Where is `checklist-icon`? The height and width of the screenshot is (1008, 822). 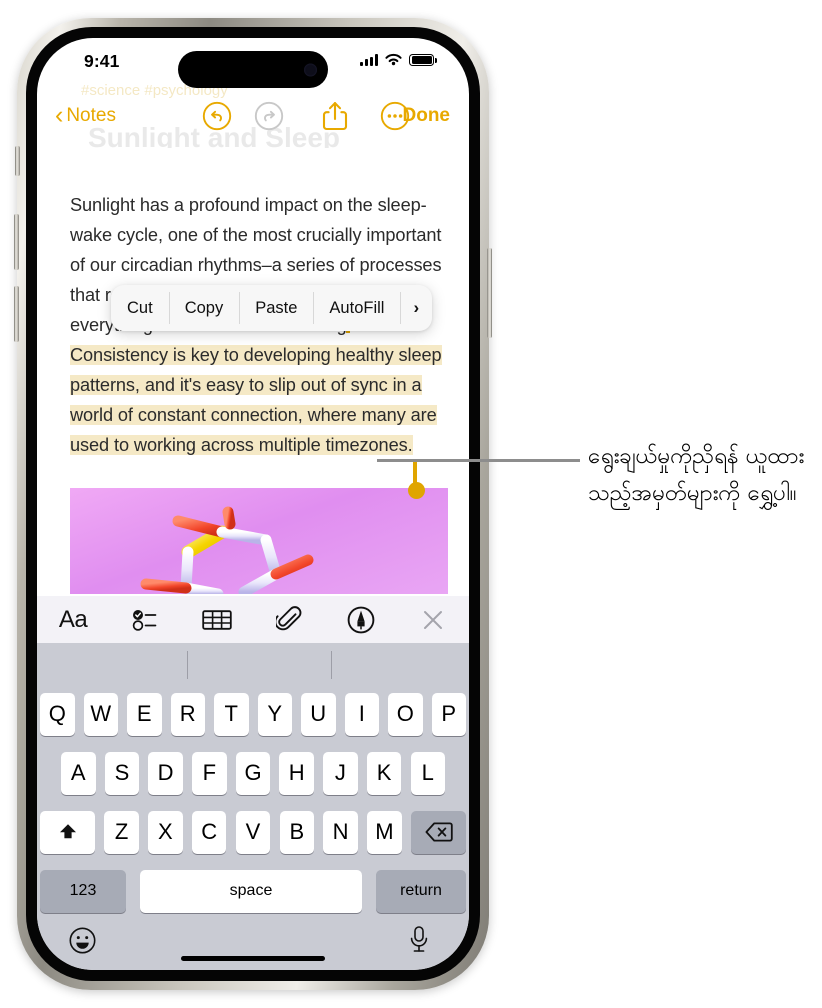
checklist-icon is located at coordinates (145, 619).